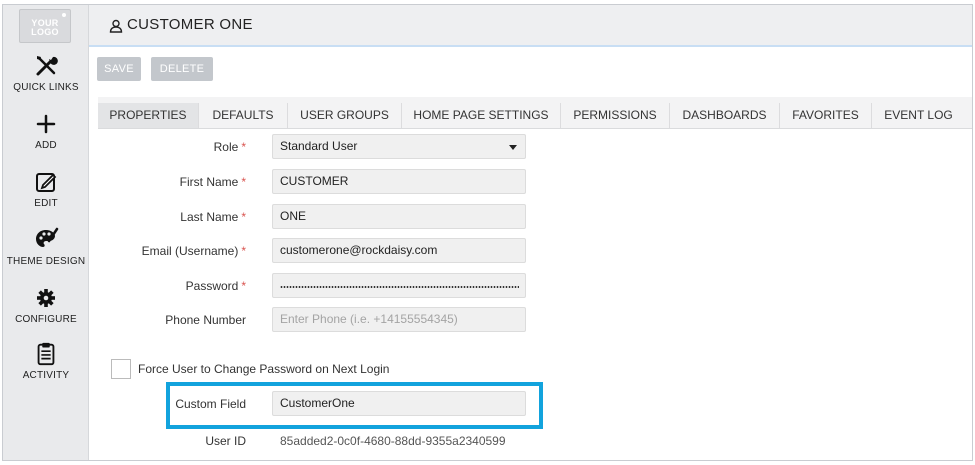  What do you see at coordinates (399, 146) in the screenshot?
I see `role-select: Standard User` at bounding box center [399, 146].